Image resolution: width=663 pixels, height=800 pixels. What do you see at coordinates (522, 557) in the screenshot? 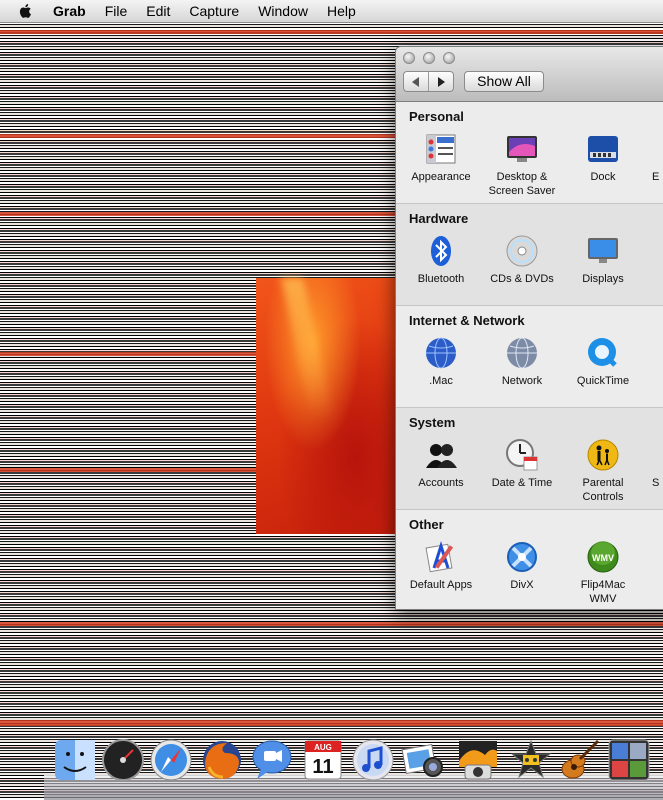
I see `divx-icon` at bounding box center [522, 557].